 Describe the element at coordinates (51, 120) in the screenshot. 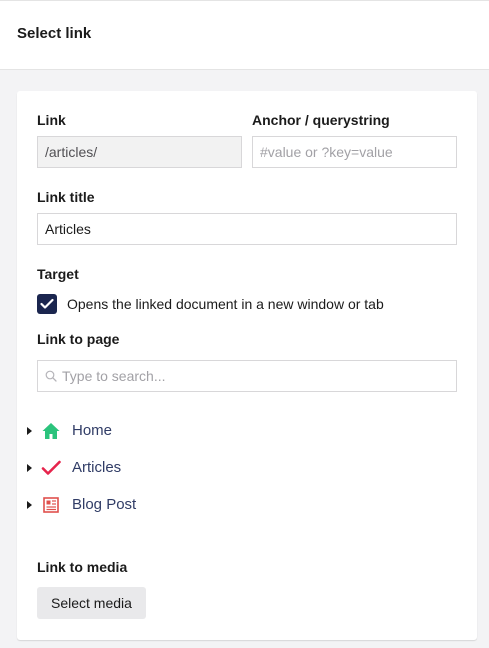

I see `link-label: Link` at that location.